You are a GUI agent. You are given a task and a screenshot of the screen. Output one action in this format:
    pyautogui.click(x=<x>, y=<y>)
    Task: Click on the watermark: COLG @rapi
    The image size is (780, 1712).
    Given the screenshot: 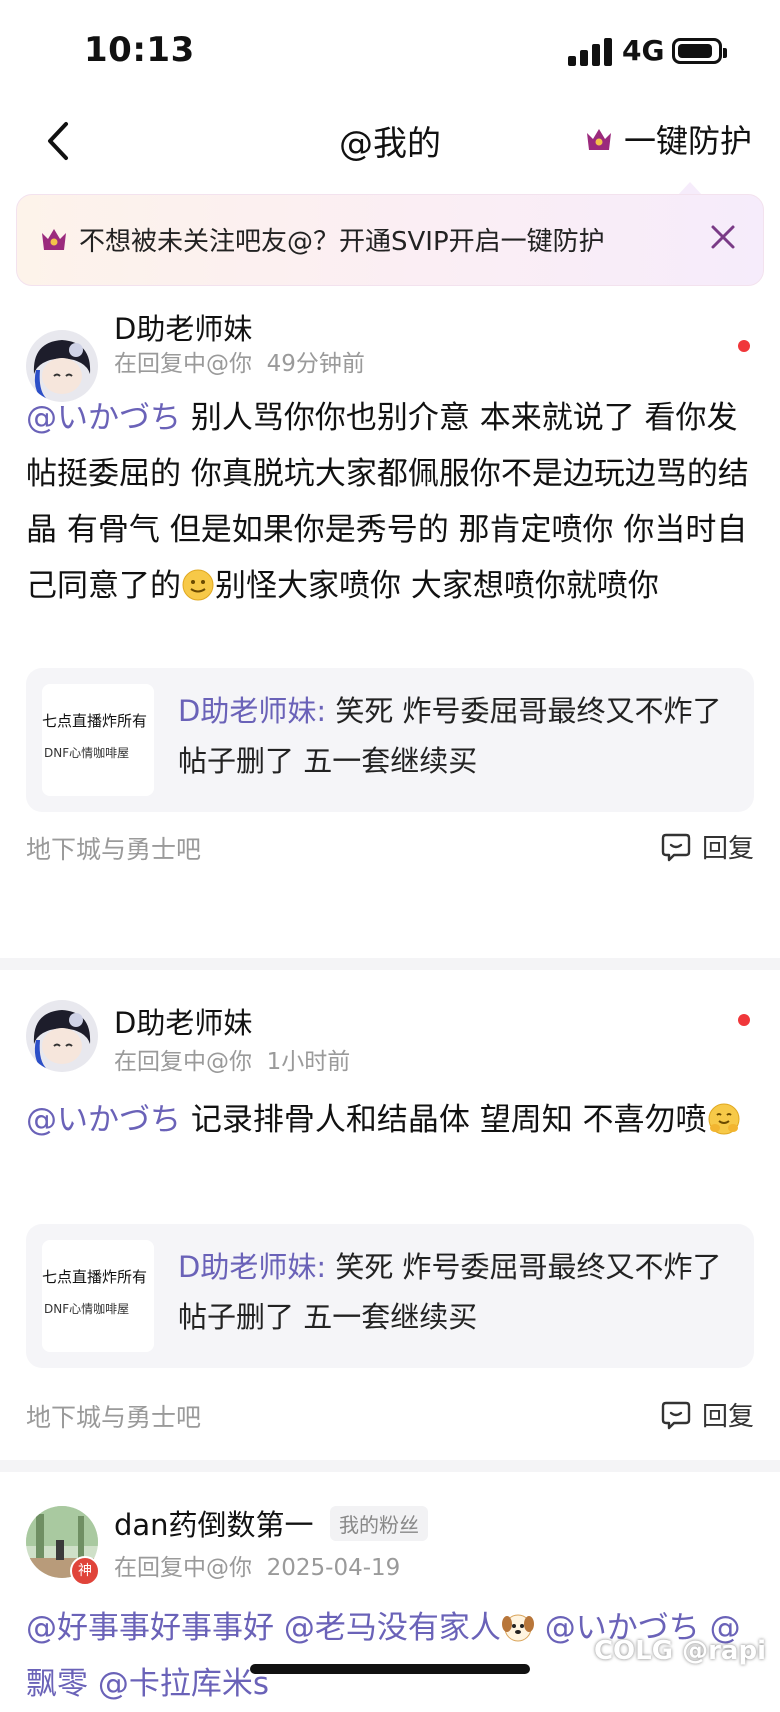 What is the action you would take?
    pyautogui.click(x=679, y=1651)
    